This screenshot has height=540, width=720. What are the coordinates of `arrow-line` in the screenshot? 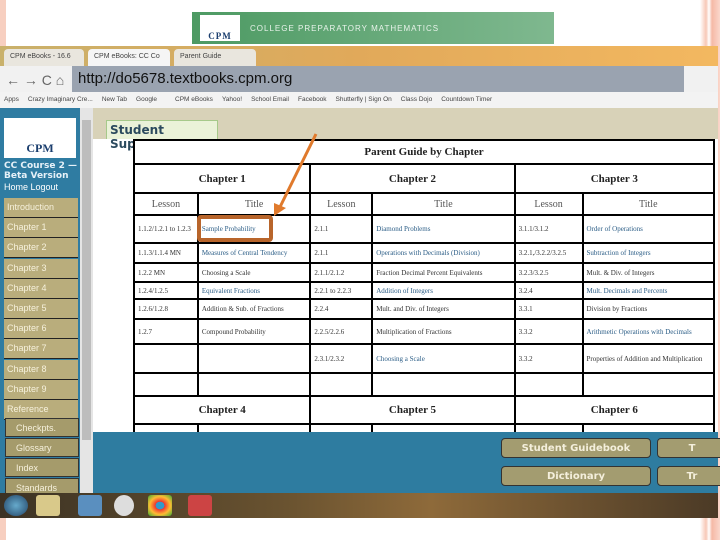 It's located at (297, 171).